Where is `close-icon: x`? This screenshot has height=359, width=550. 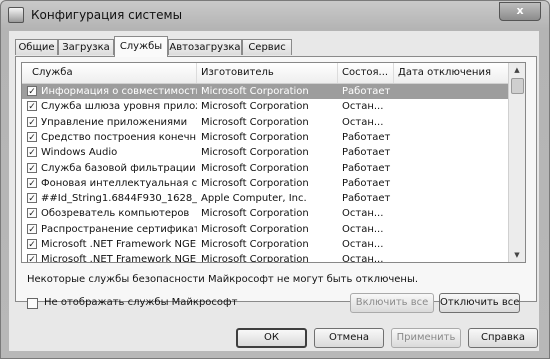 close-icon: x is located at coordinates (520, 10).